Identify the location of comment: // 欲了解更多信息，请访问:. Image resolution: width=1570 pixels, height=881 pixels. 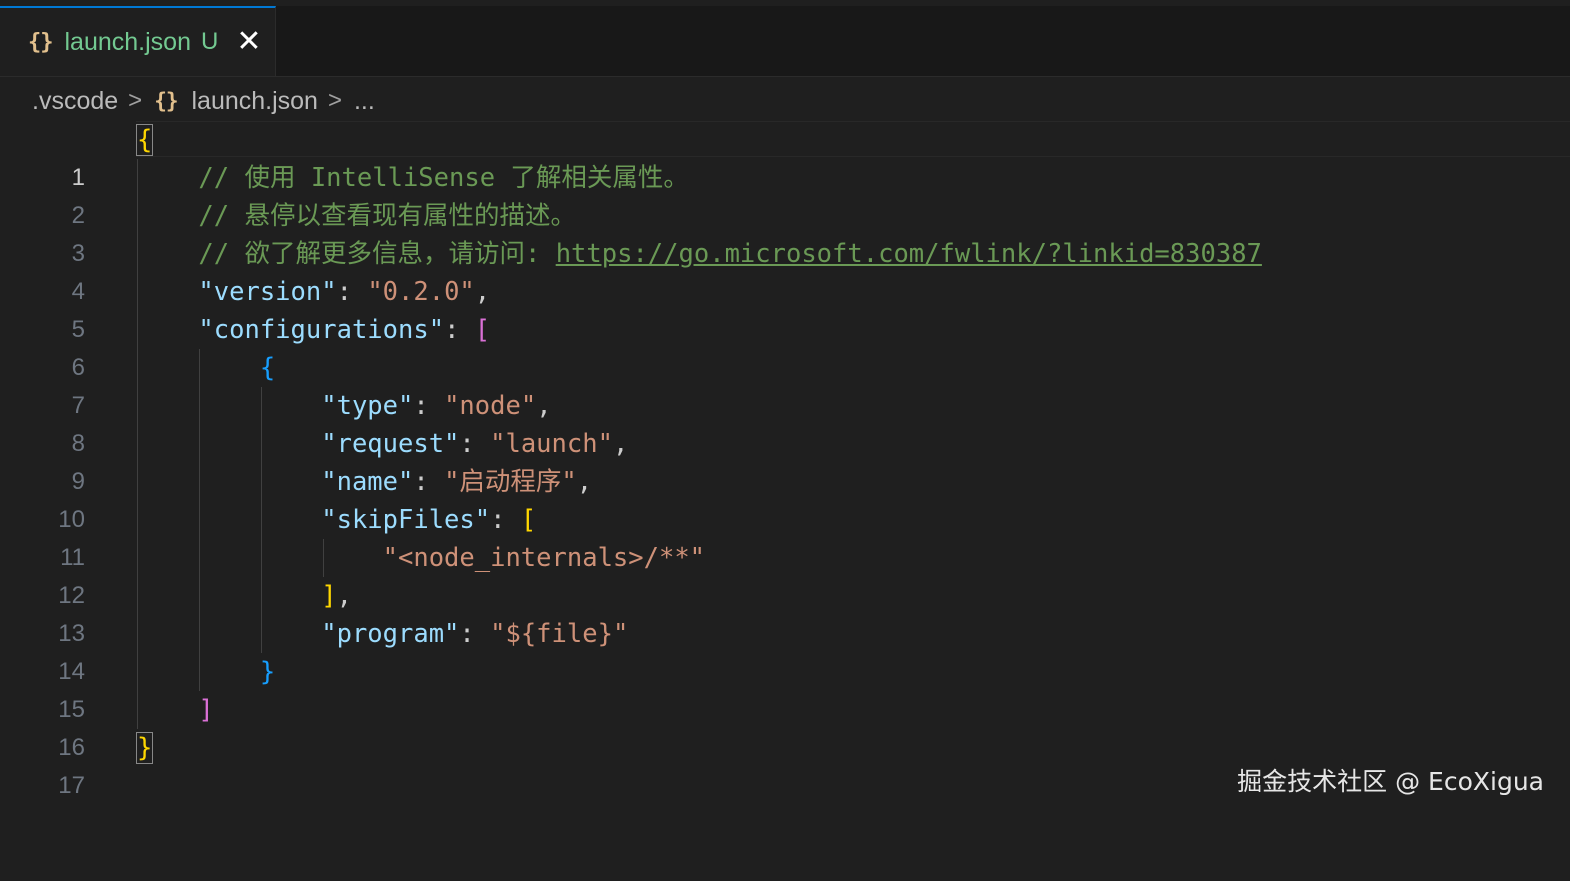
(377, 254).